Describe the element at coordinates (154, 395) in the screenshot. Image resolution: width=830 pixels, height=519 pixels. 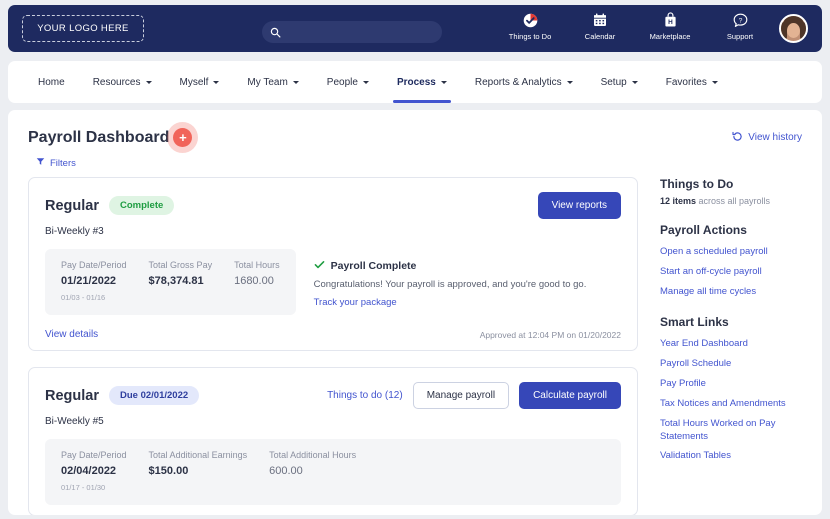
I see `status-badge: Due 02/01/2022` at that location.